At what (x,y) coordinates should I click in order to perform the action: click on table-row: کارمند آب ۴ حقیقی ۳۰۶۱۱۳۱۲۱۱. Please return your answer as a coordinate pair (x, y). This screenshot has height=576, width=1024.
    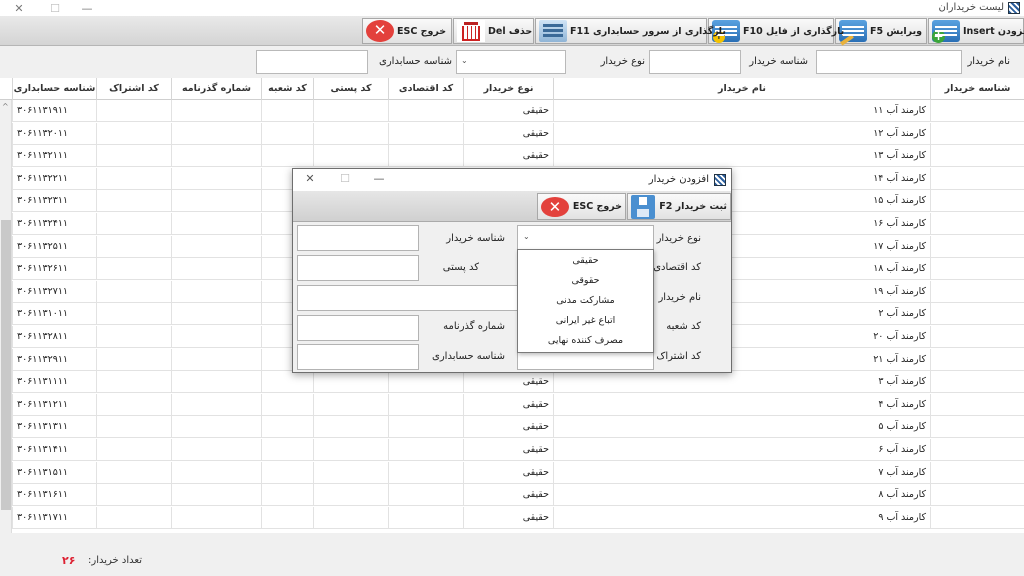
    Looking at the image, I should click on (512, 404).